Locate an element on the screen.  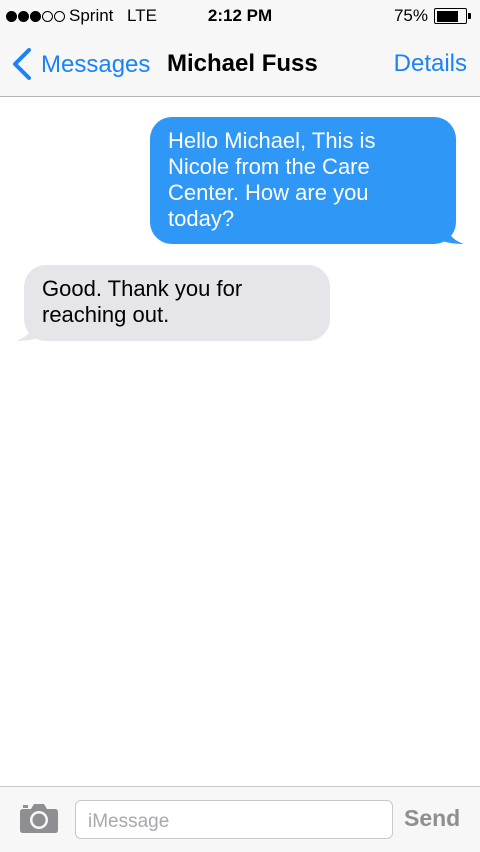
camera-icon is located at coordinates (39, 818).